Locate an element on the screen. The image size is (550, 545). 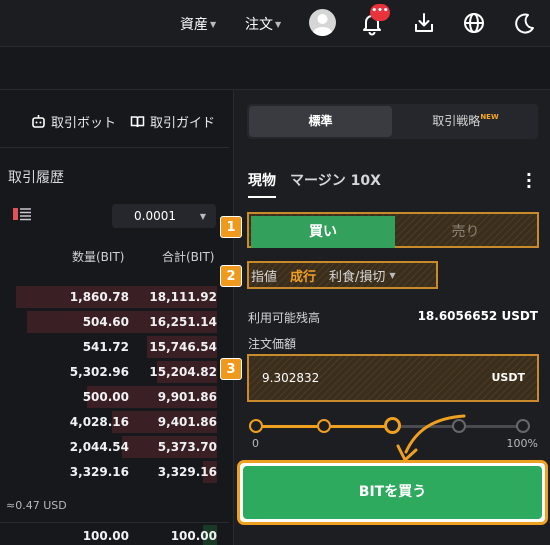
more-options-icon: · · · is located at coordinates (529, 181).